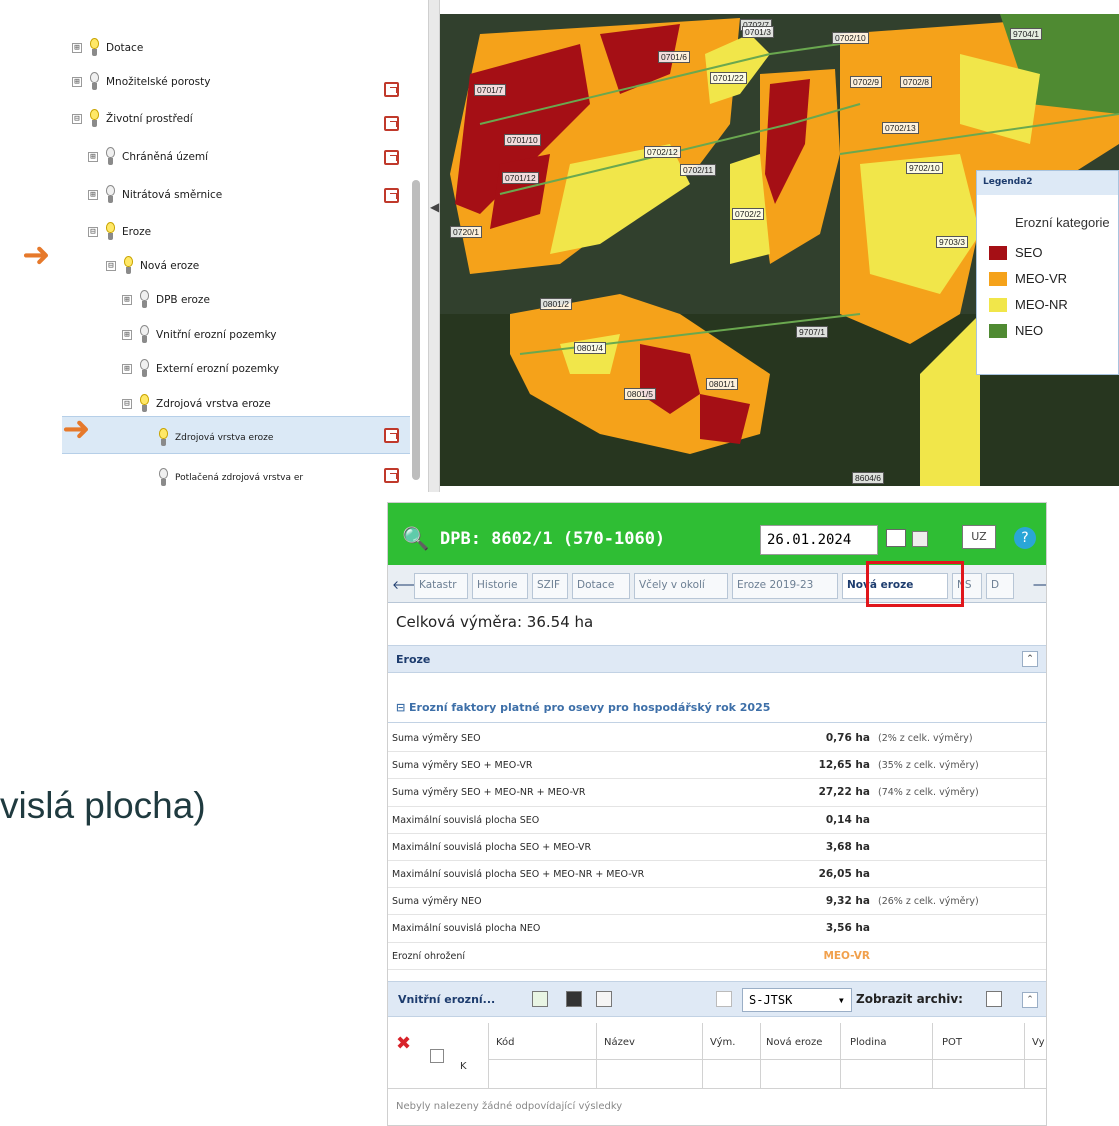 The height and width of the screenshot is (1126, 1119). What do you see at coordinates (505, 1042) in the screenshot?
I see `column-header: Kód` at bounding box center [505, 1042].